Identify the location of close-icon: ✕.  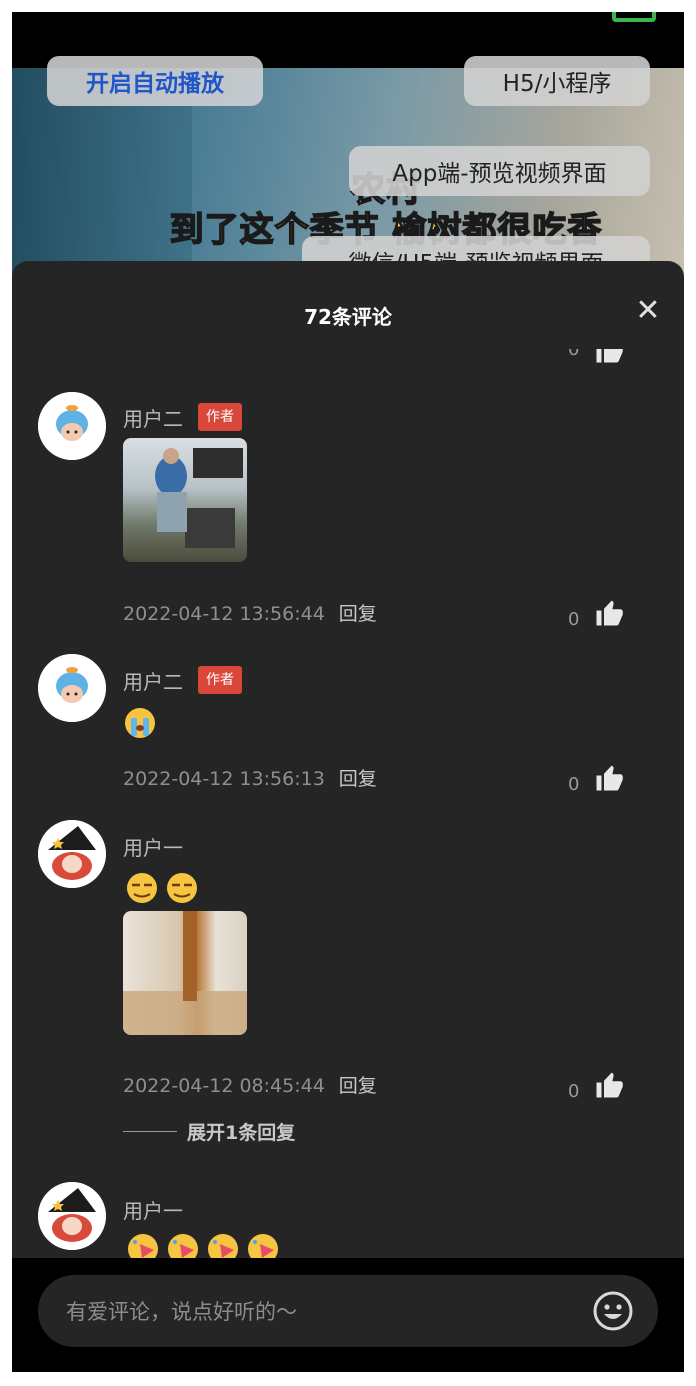
(648, 311).